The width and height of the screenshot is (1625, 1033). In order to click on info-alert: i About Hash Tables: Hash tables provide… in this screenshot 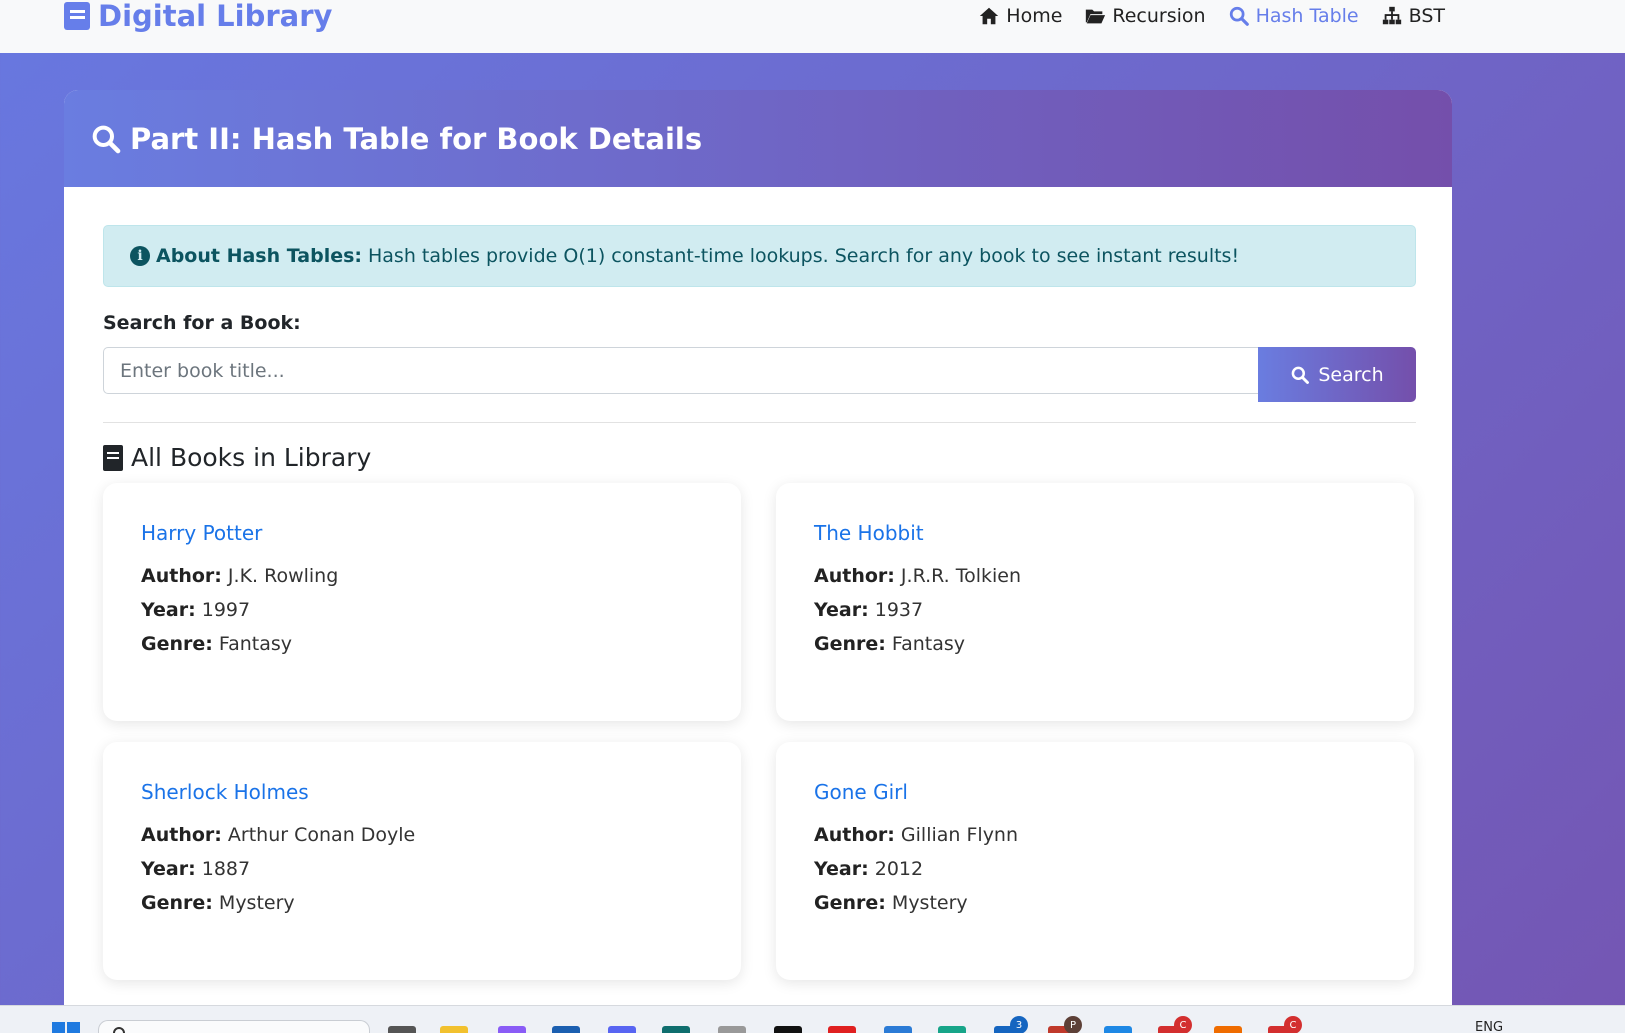, I will do `click(759, 256)`.